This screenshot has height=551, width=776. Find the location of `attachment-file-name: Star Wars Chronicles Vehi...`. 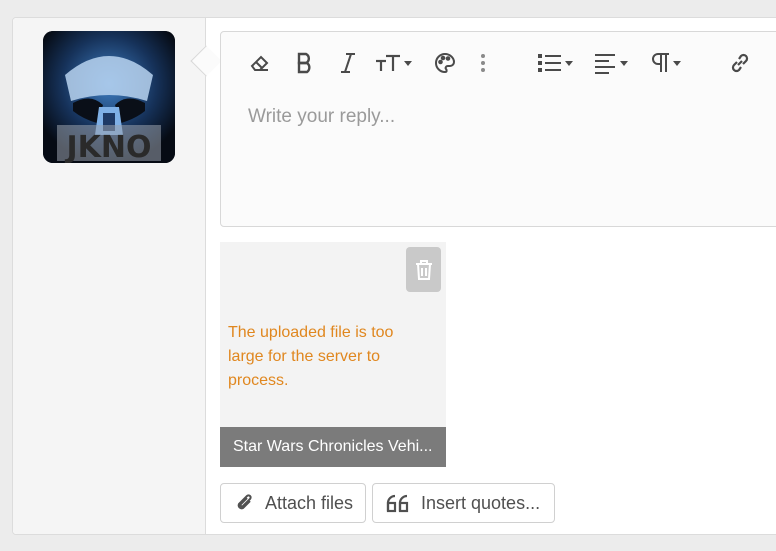

attachment-file-name: Star Wars Chronicles Vehi... is located at coordinates (333, 447).